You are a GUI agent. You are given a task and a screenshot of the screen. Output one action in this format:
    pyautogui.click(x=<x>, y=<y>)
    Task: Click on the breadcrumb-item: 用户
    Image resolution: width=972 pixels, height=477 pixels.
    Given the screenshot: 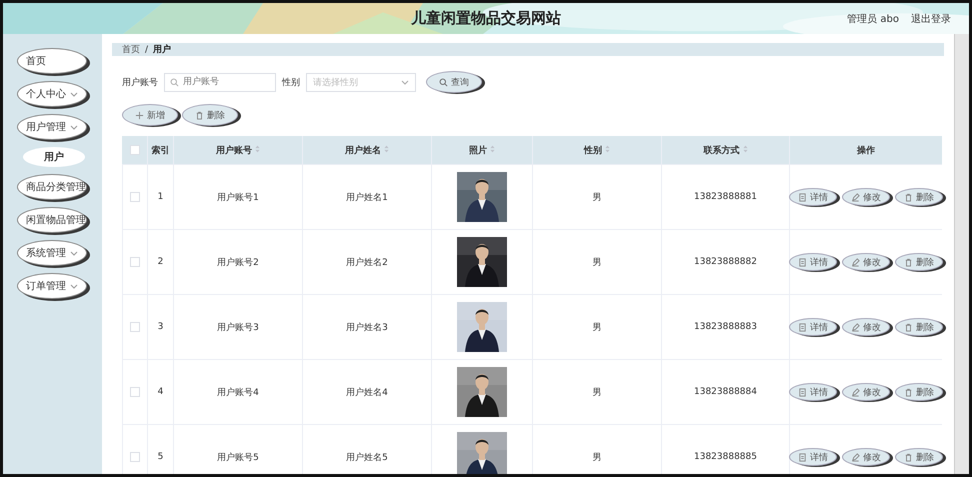 What is the action you would take?
    pyautogui.click(x=162, y=49)
    